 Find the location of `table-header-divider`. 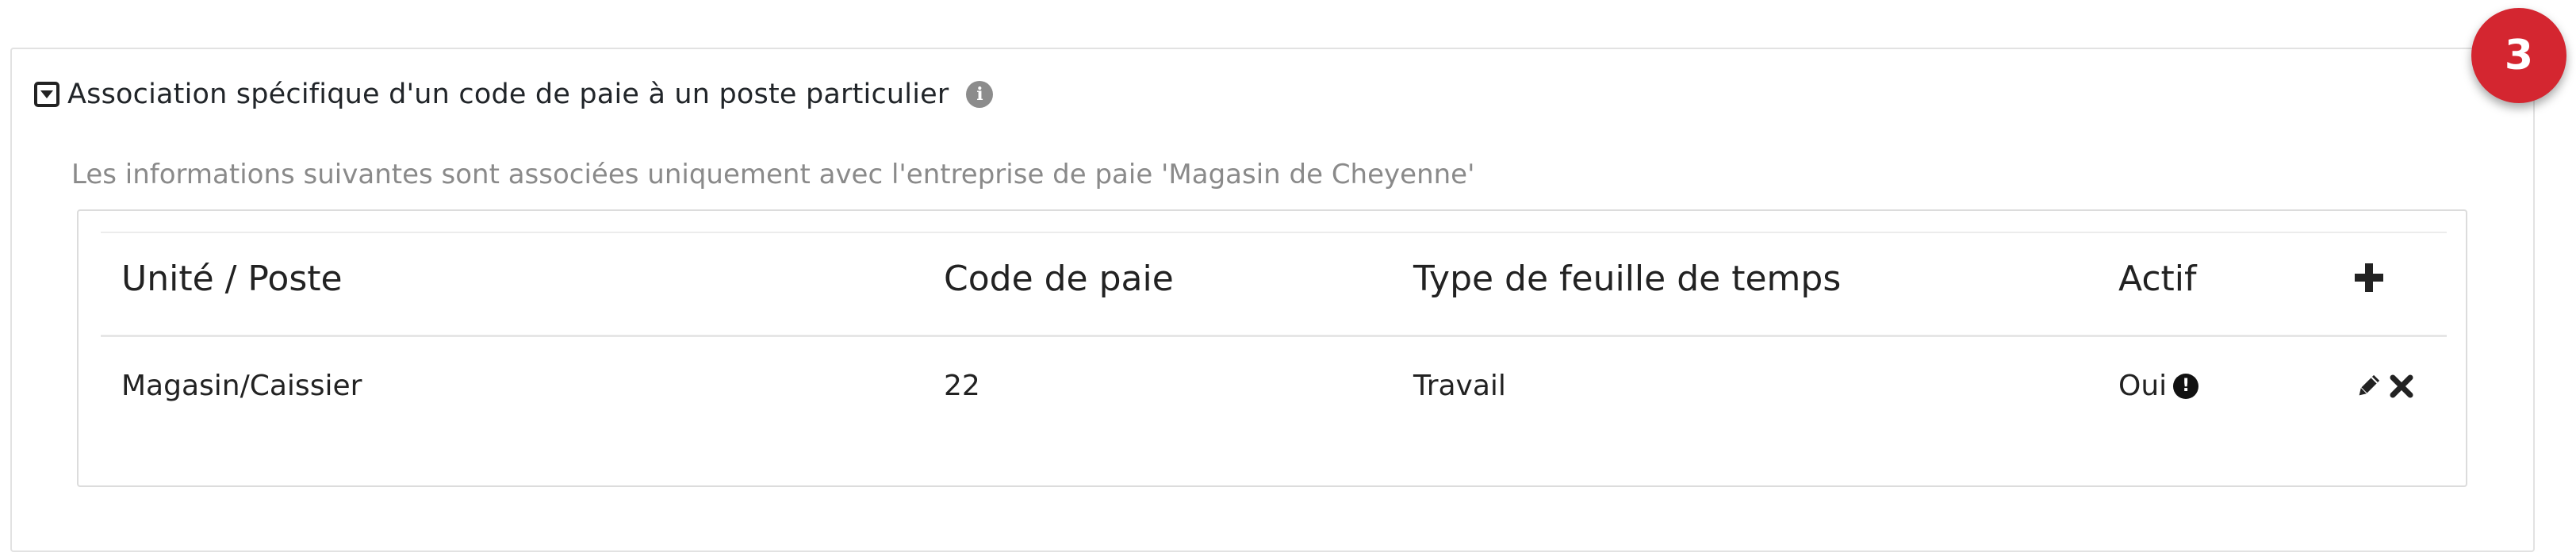

table-header-divider is located at coordinates (1274, 336).